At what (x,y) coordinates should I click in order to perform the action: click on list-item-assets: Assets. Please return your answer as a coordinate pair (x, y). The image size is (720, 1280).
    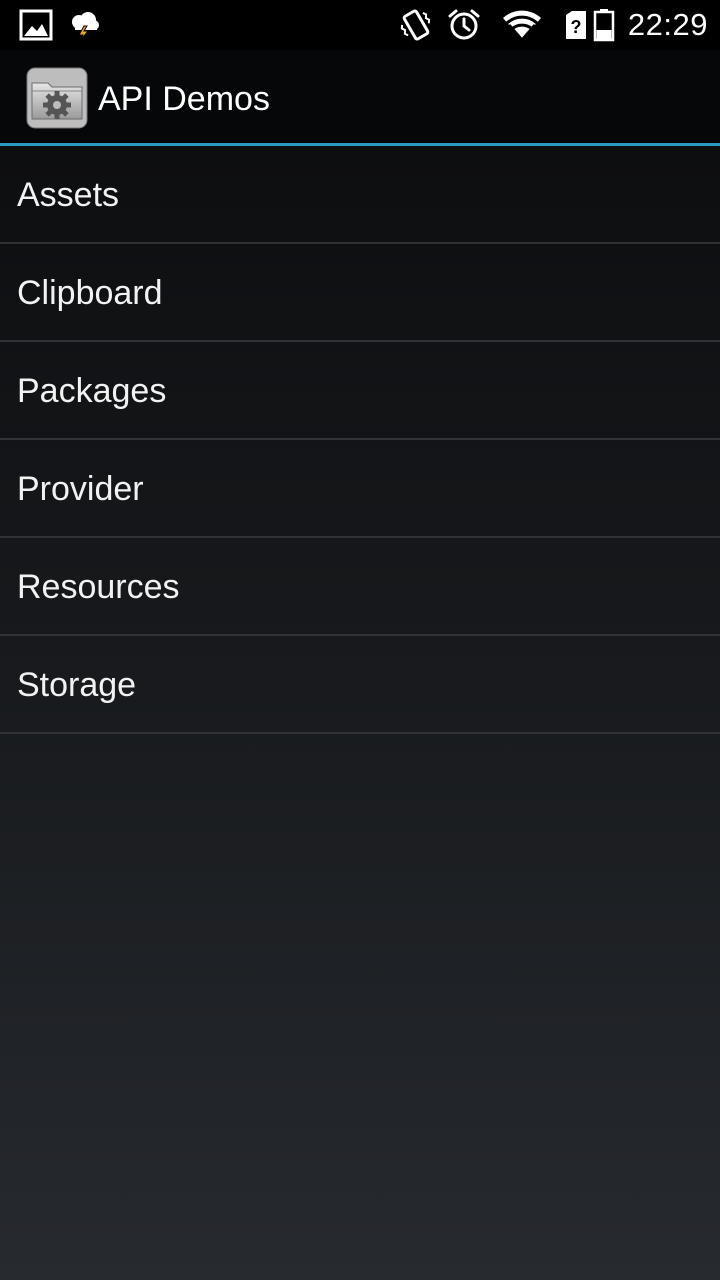
    Looking at the image, I should click on (360, 195).